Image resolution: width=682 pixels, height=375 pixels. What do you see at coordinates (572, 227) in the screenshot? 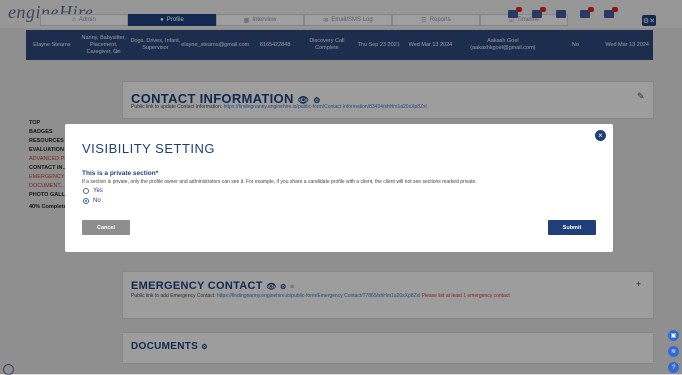
I see `submit-button: Submit` at bounding box center [572, 227].